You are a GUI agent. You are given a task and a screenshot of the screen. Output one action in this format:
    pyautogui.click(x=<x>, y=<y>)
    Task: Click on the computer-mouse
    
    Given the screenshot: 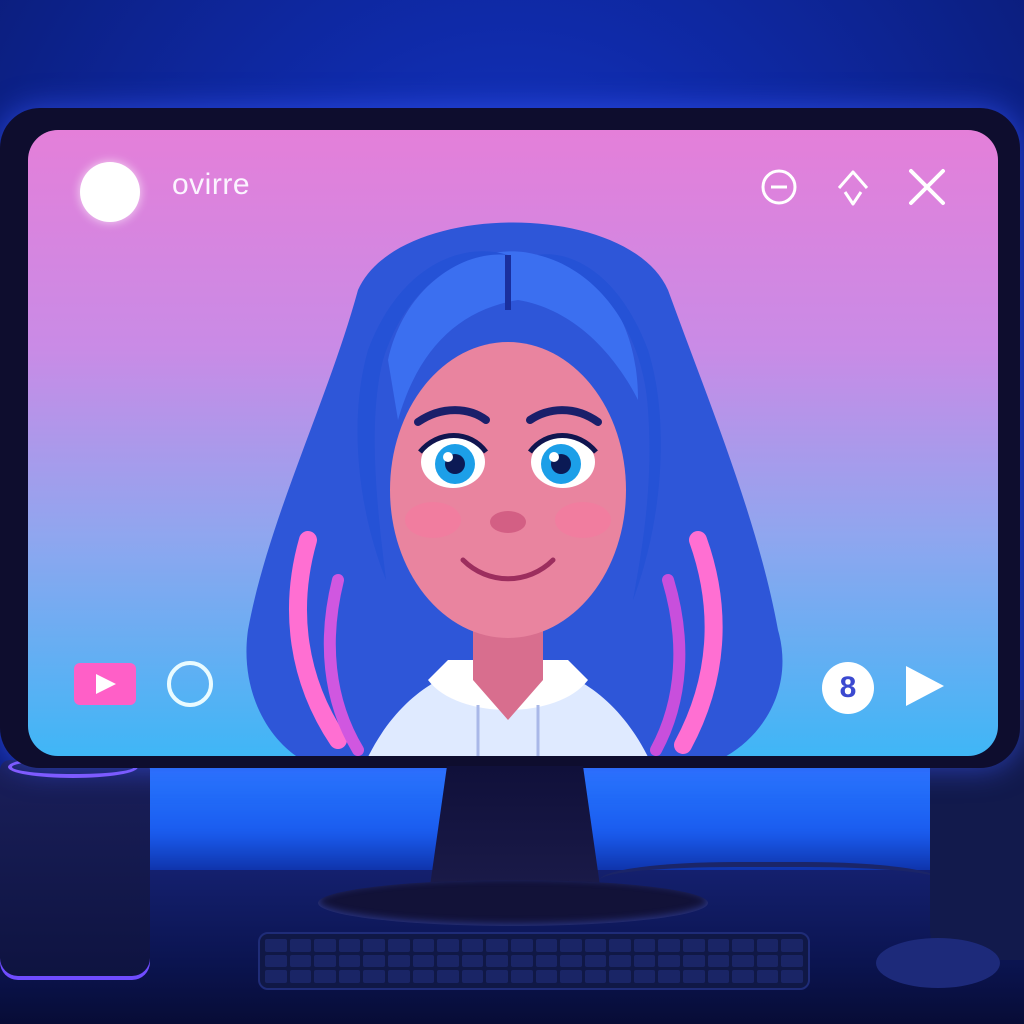 What is the action you would take?
    pyautogui.click(x=938, y=963)
    